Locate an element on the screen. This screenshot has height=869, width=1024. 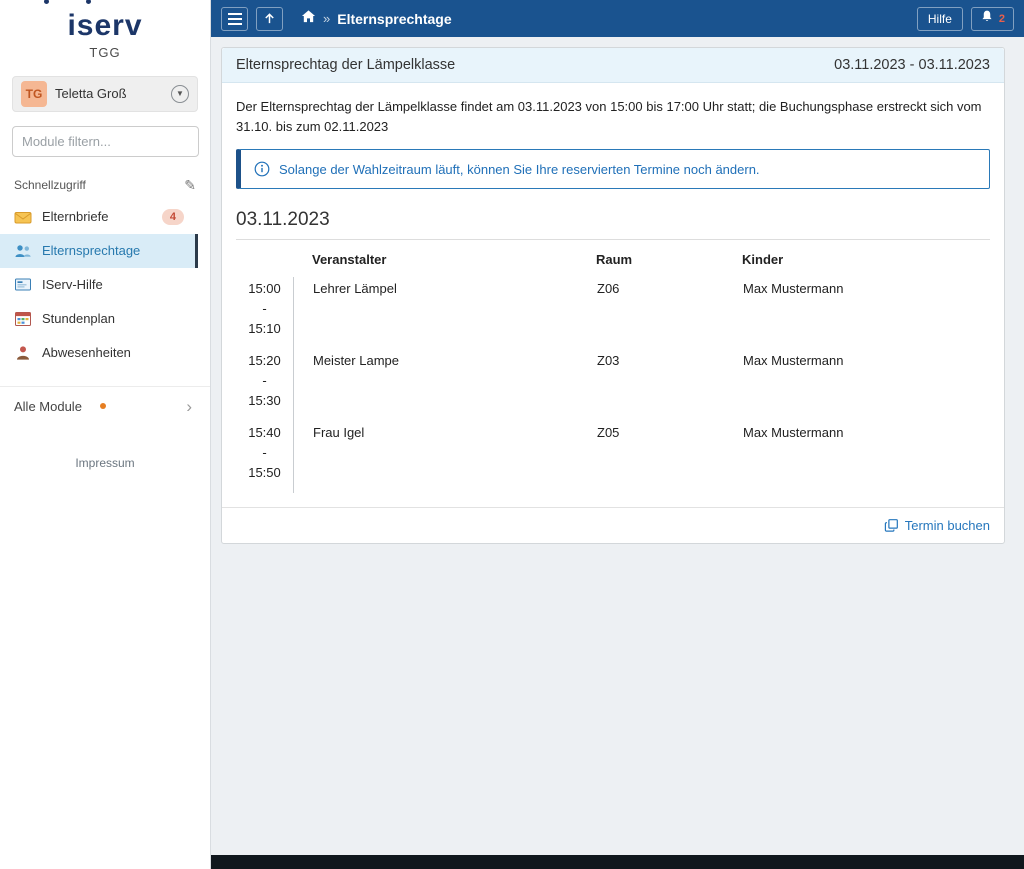
organization-label: TGG is located at coordinates (105, 52).